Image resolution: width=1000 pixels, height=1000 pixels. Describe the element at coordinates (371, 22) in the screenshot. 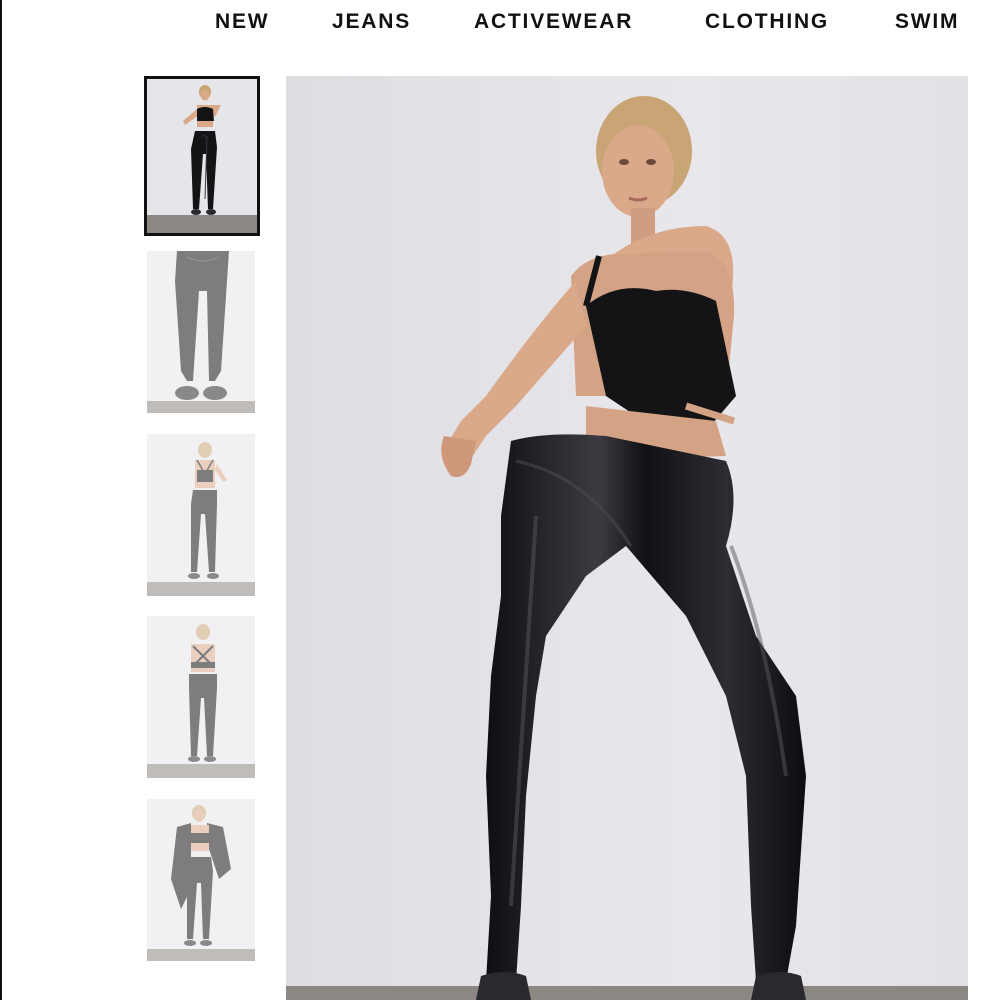

I see `nav-item-jeans: JEANS` at that location.